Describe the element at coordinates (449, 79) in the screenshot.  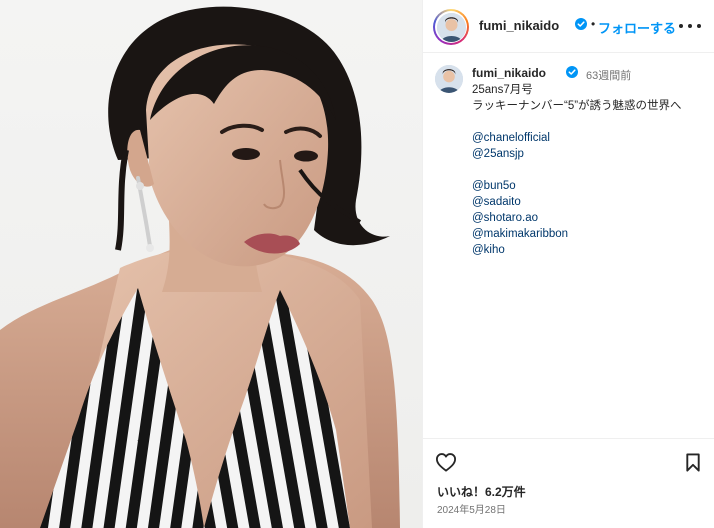
I see `caption-avatar` at that location.